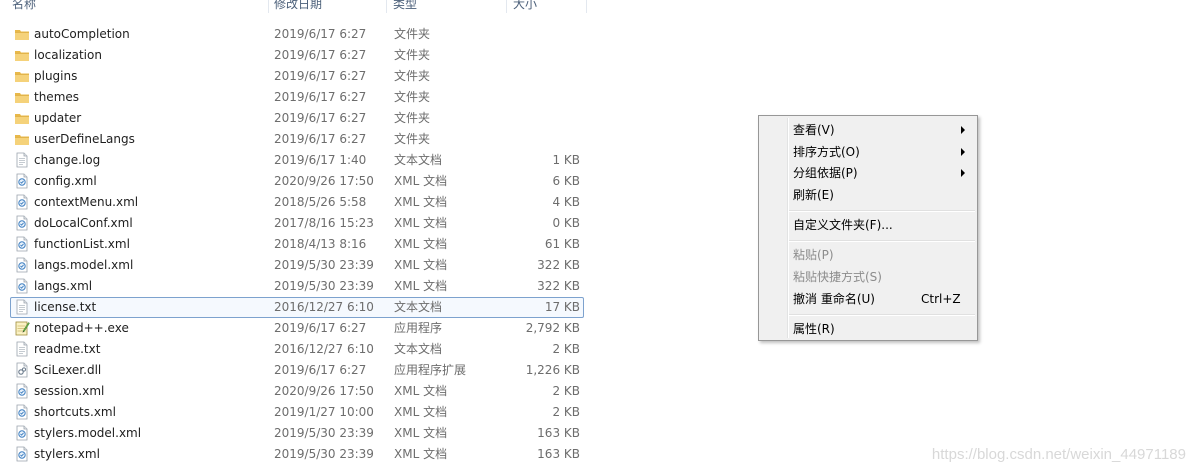  What do you see at coordinates (63, 286) in the screenshot?
I see `file-name: langs.xml` at bounding box center [63, 286].